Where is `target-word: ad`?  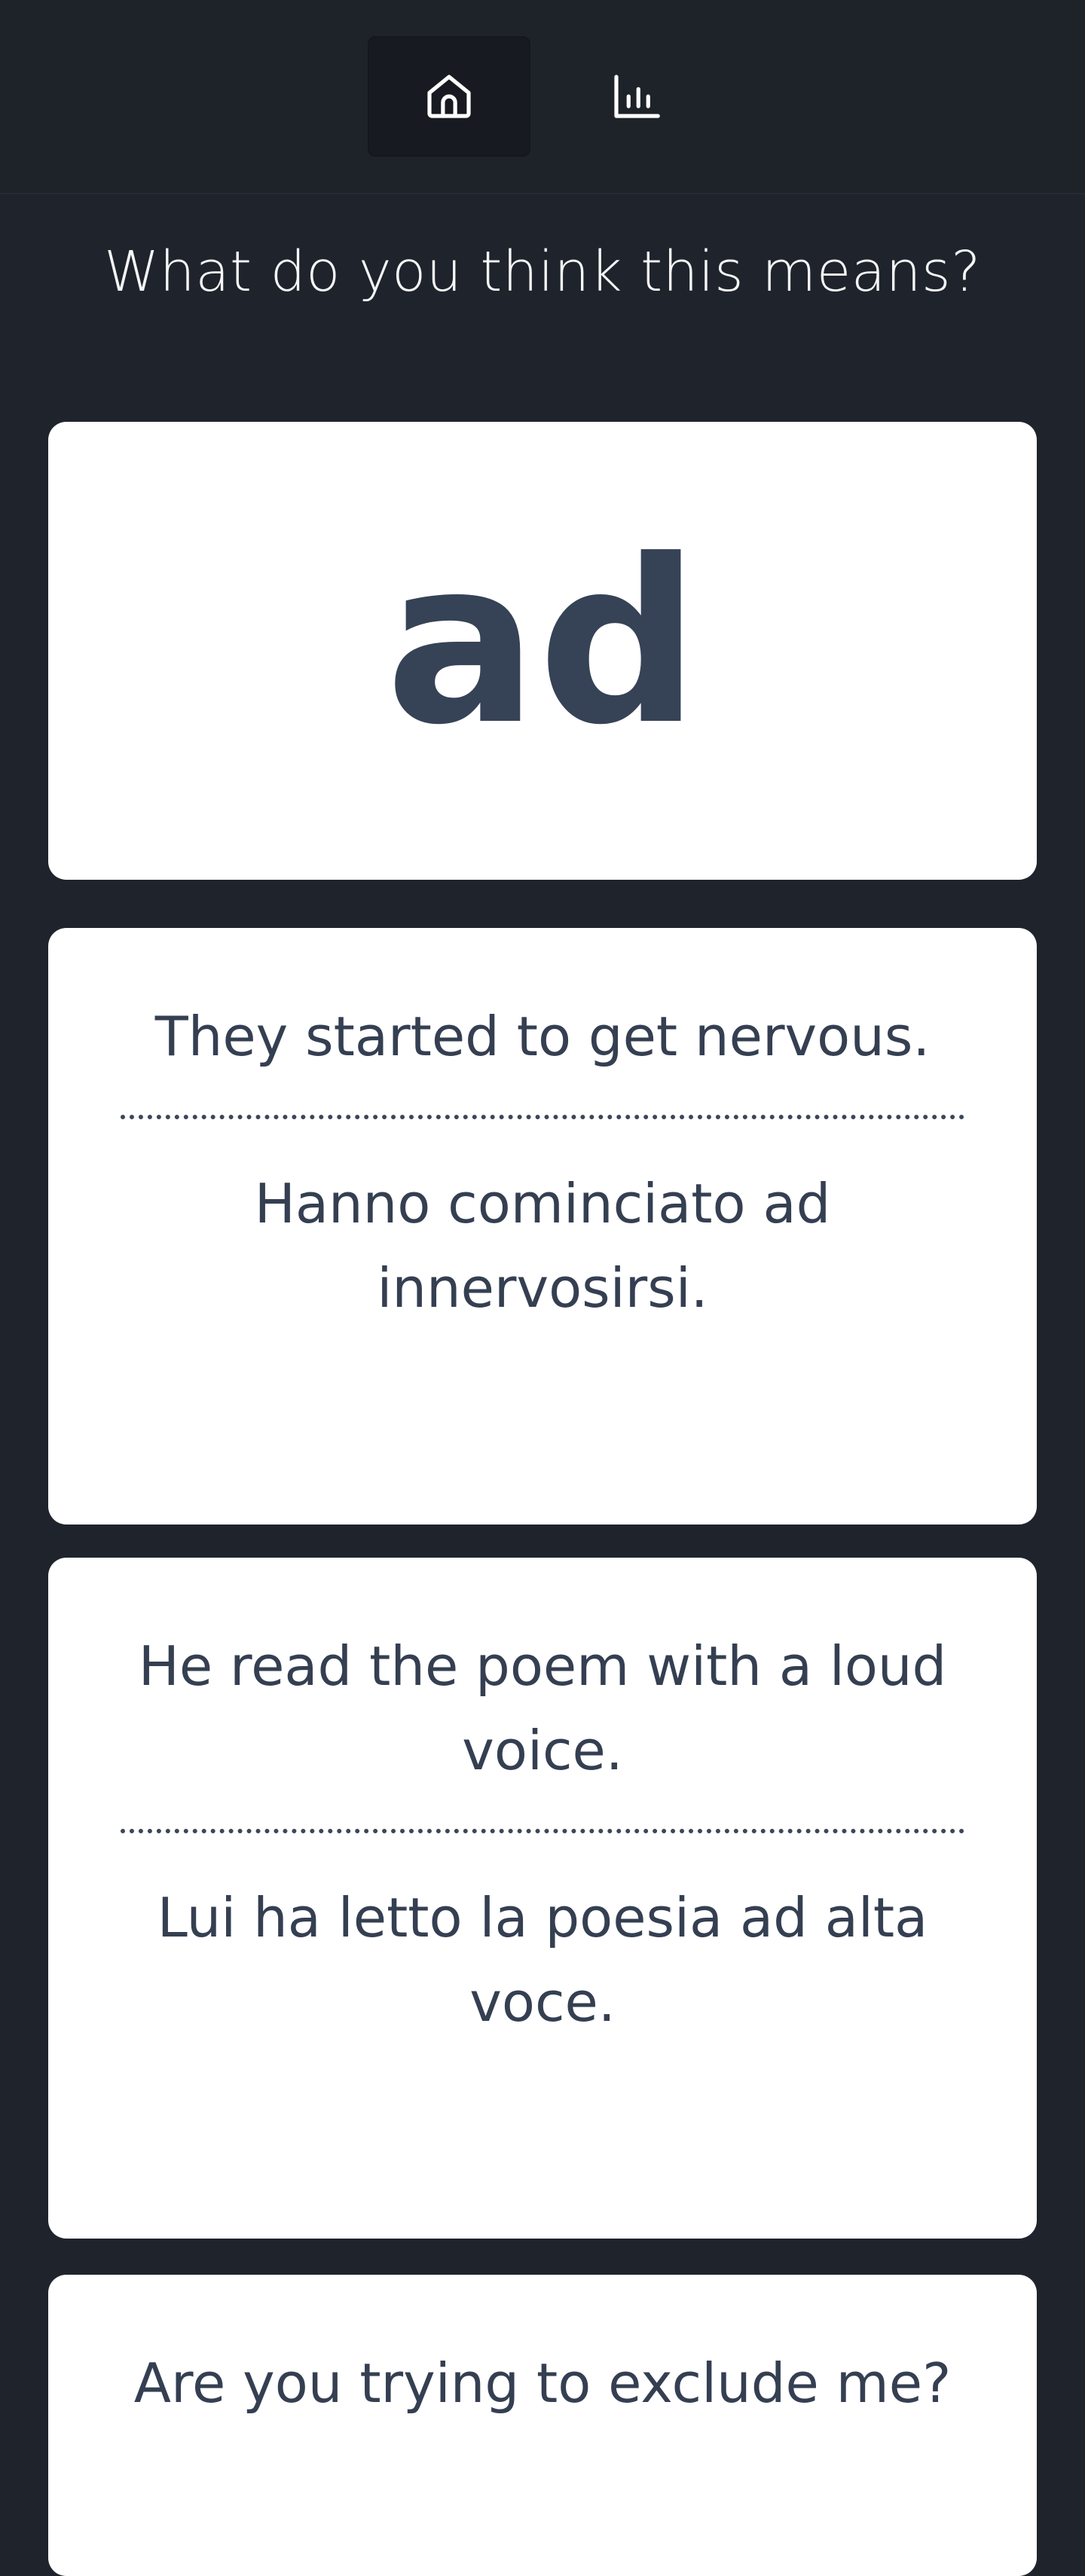 target-word: ad is located at coordinates (542, 643).